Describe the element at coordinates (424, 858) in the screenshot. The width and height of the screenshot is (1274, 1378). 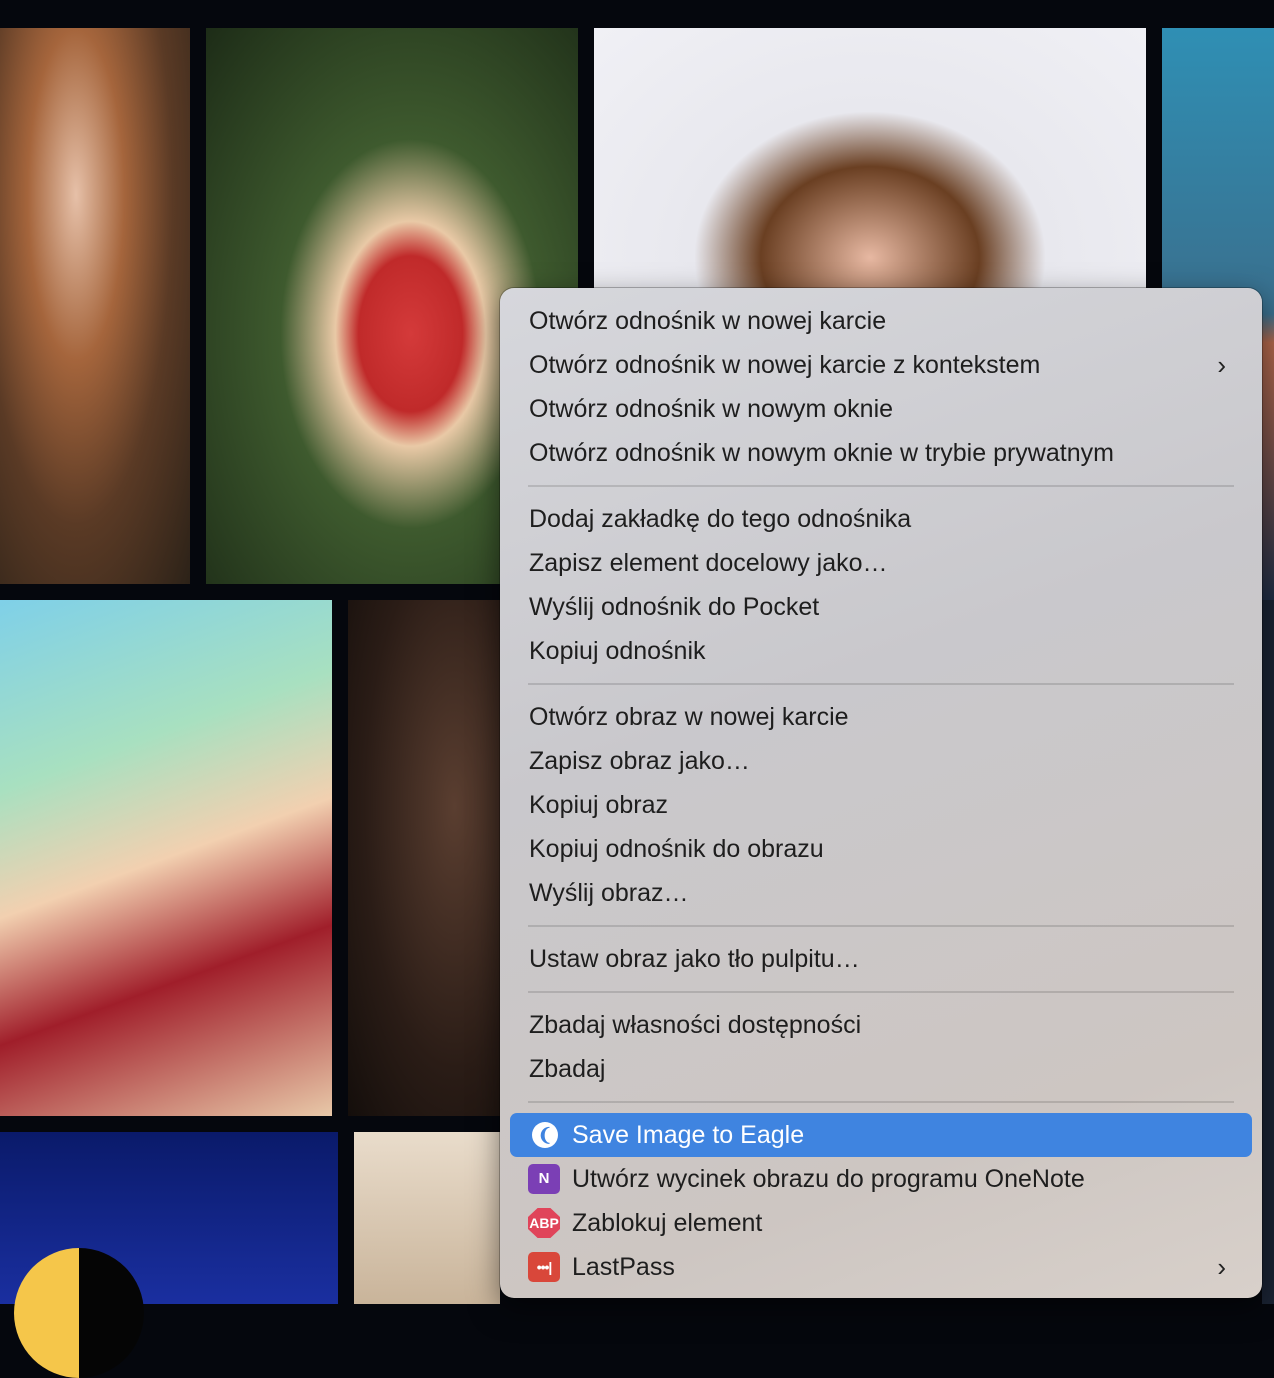
I see `image-tile-roses` at that location.